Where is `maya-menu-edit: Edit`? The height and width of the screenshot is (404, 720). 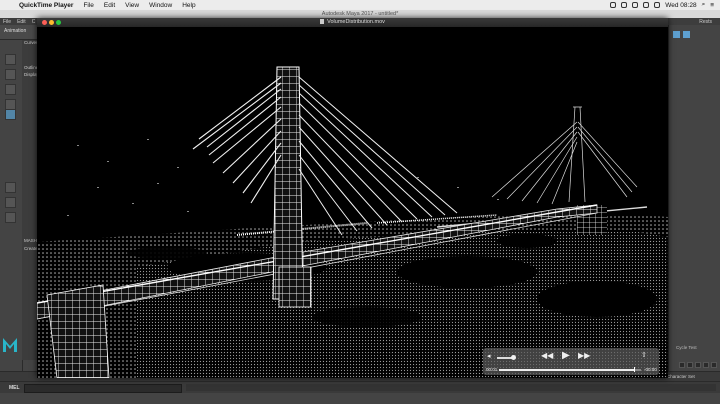
maya-menu-edit: Edit is located at coordinates (21, 22).